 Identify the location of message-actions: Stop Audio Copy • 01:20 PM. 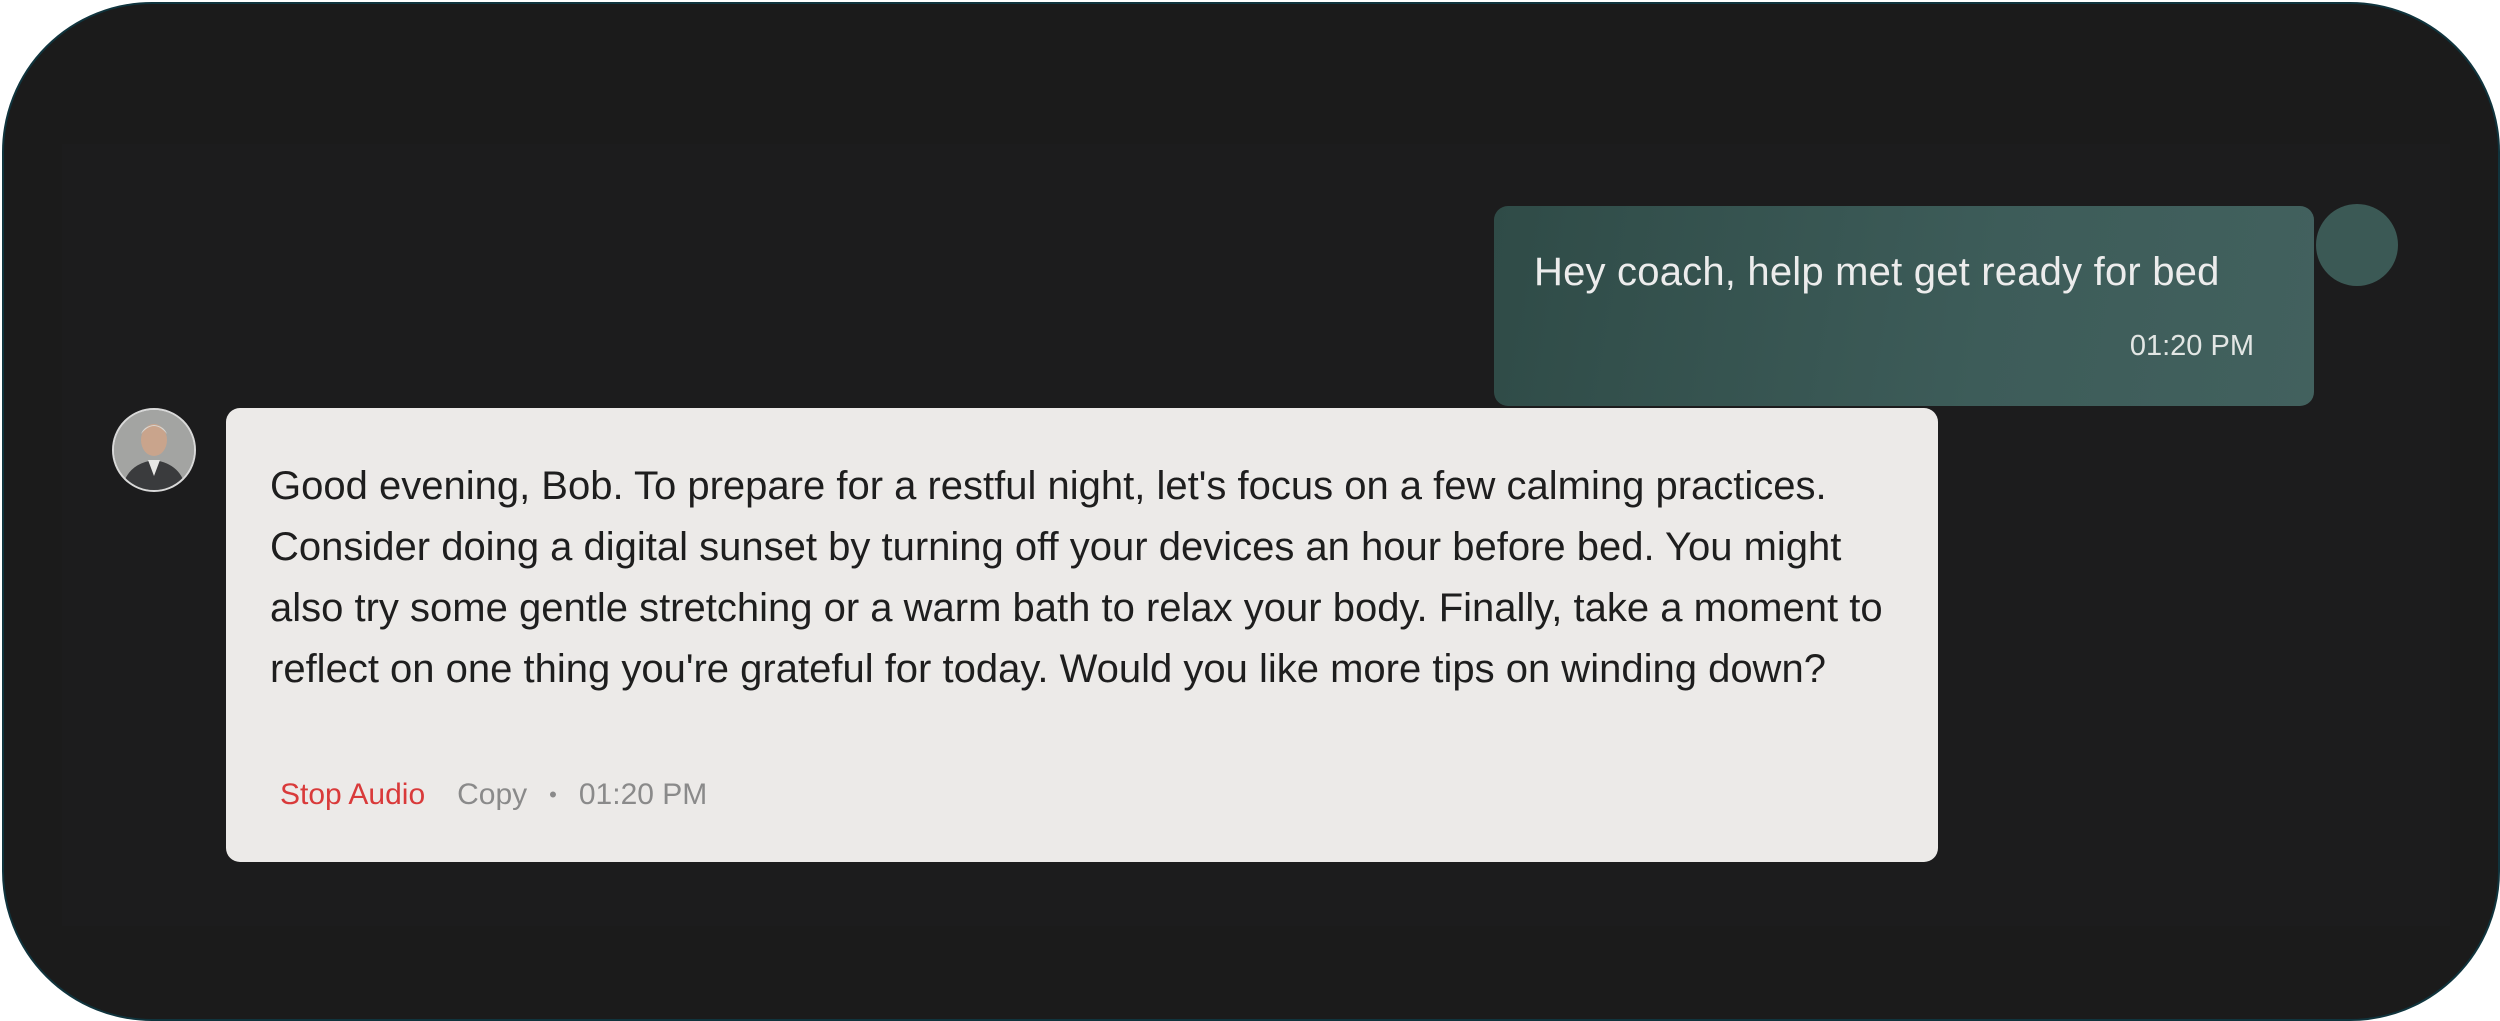
(493, 795).